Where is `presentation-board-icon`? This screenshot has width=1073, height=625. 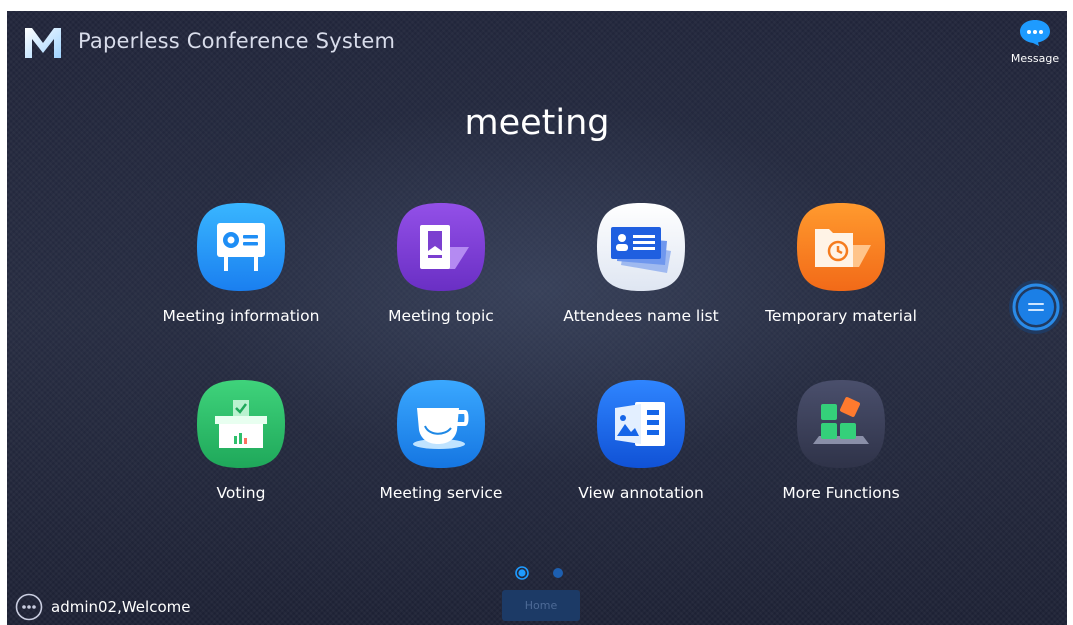 presentation-board-icon is located at coordinates (241, 247).